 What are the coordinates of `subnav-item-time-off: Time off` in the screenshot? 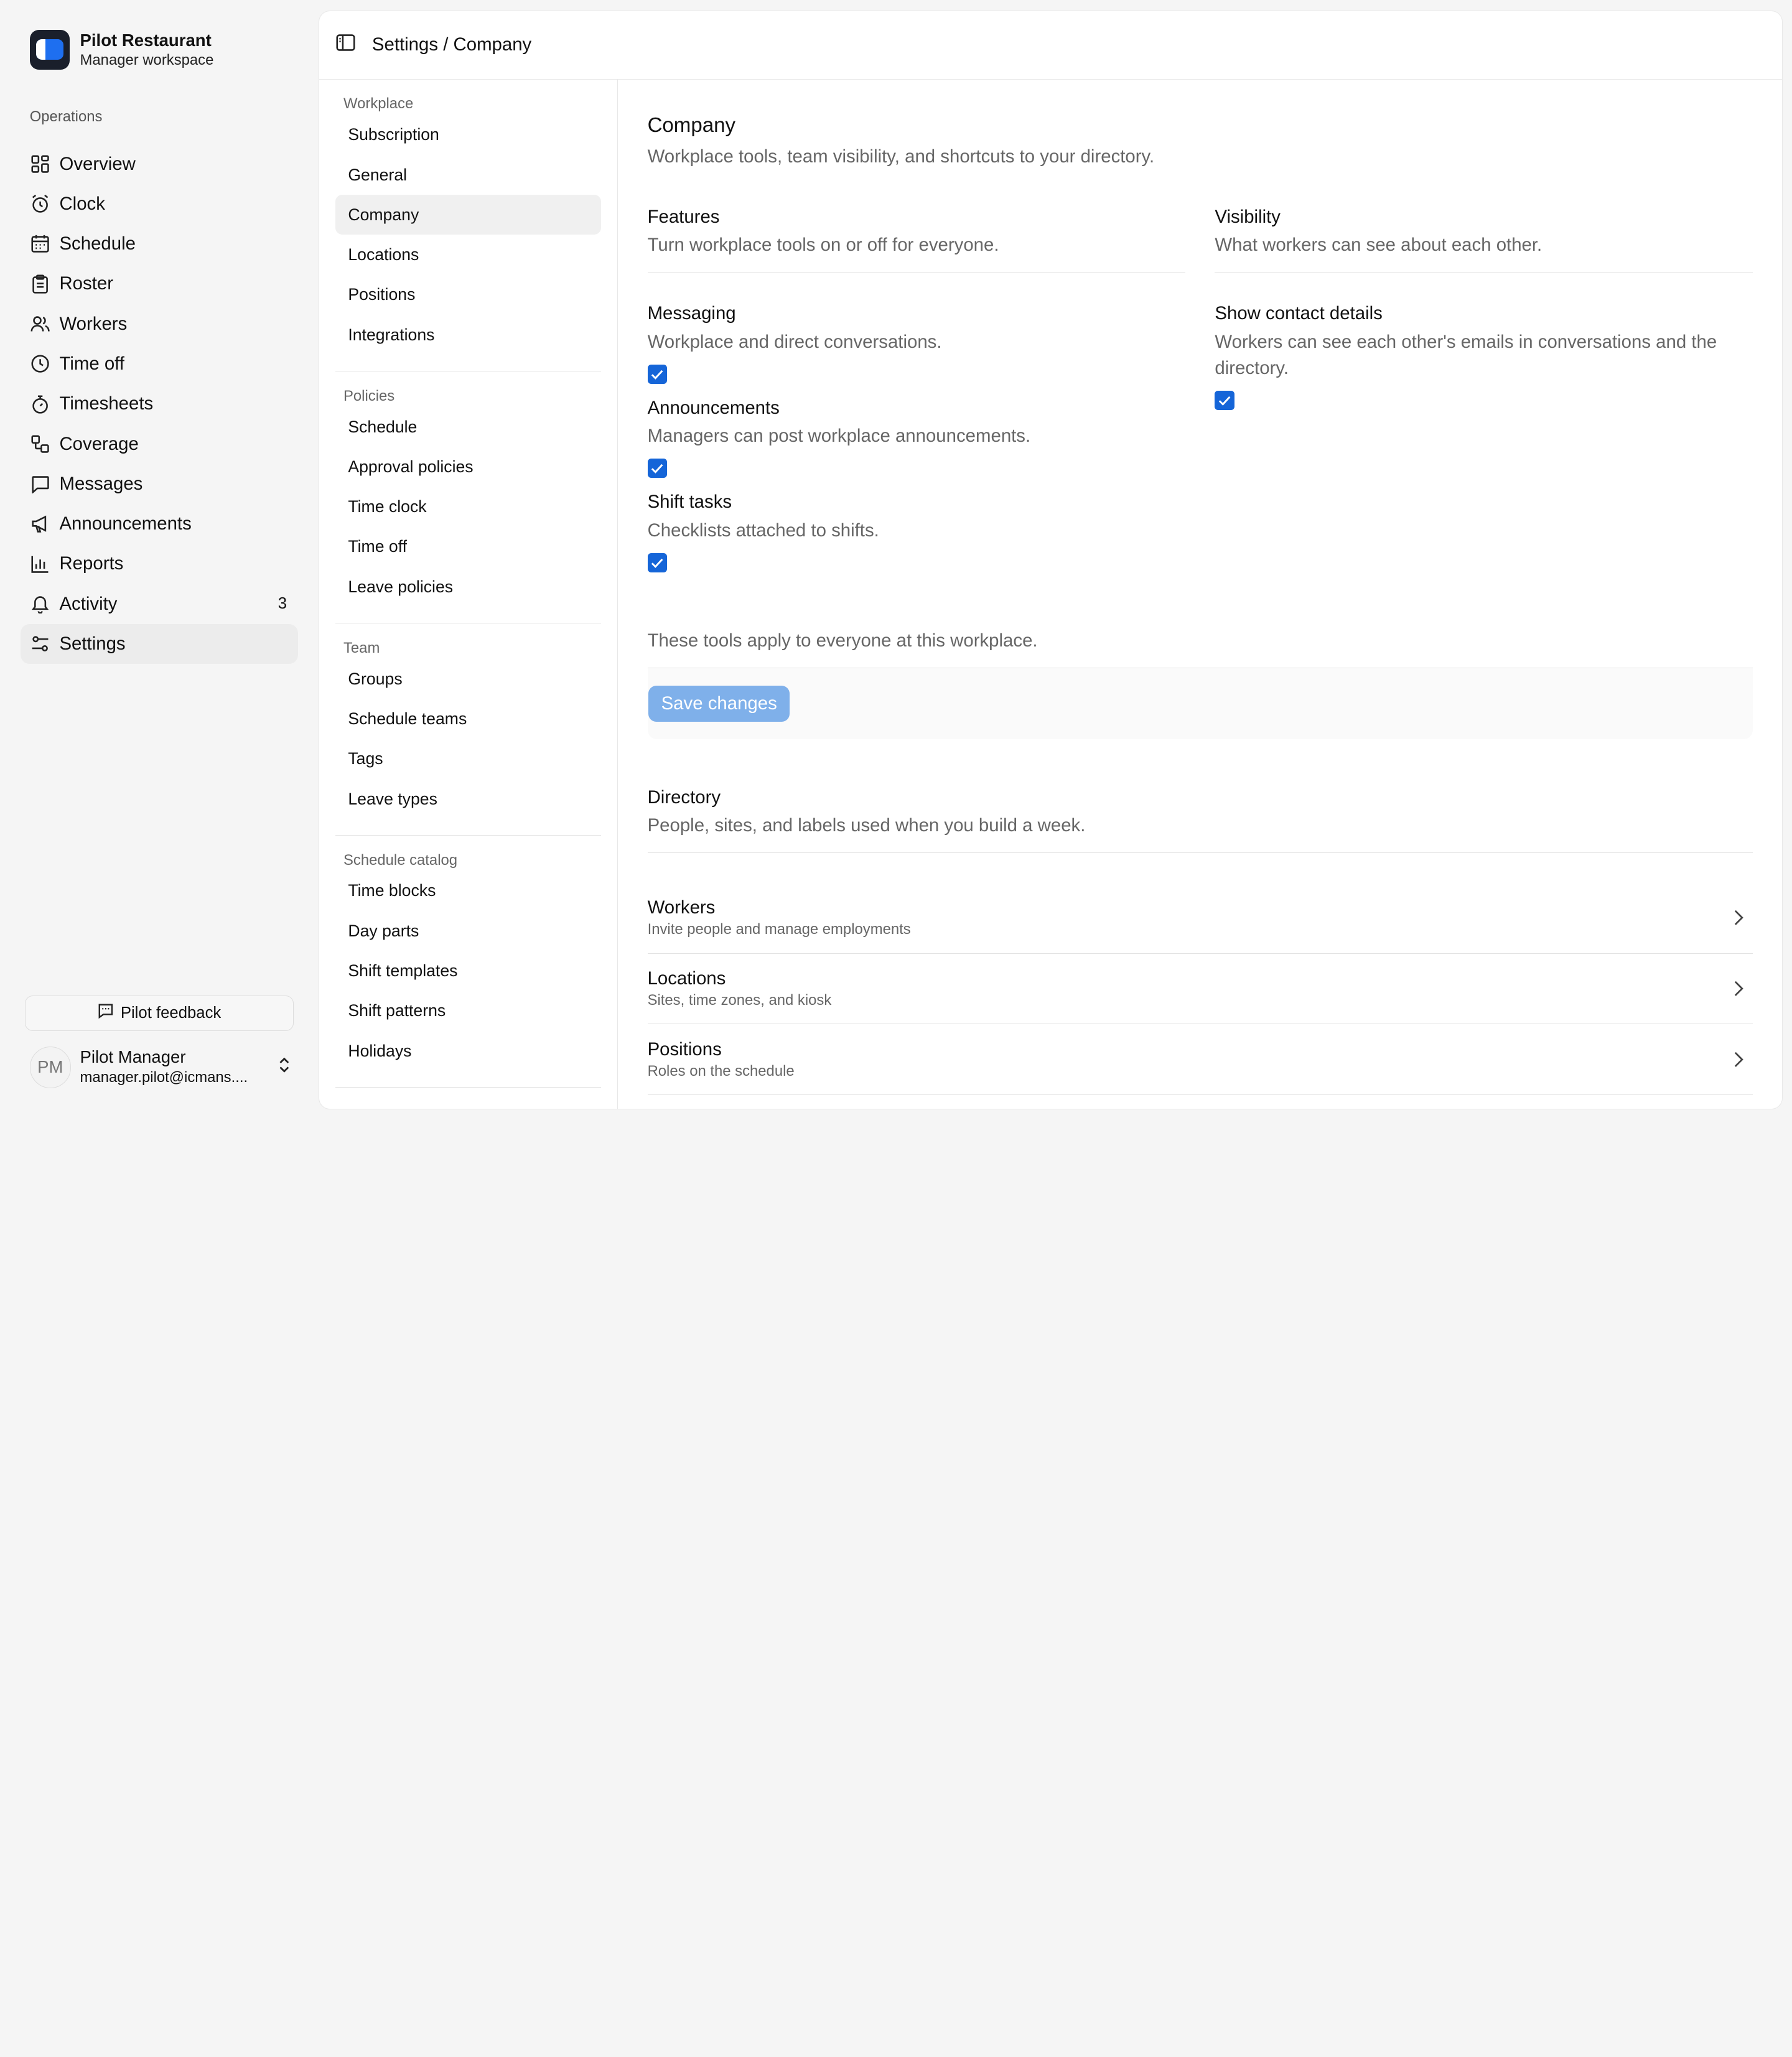 It's located at (468, 547).